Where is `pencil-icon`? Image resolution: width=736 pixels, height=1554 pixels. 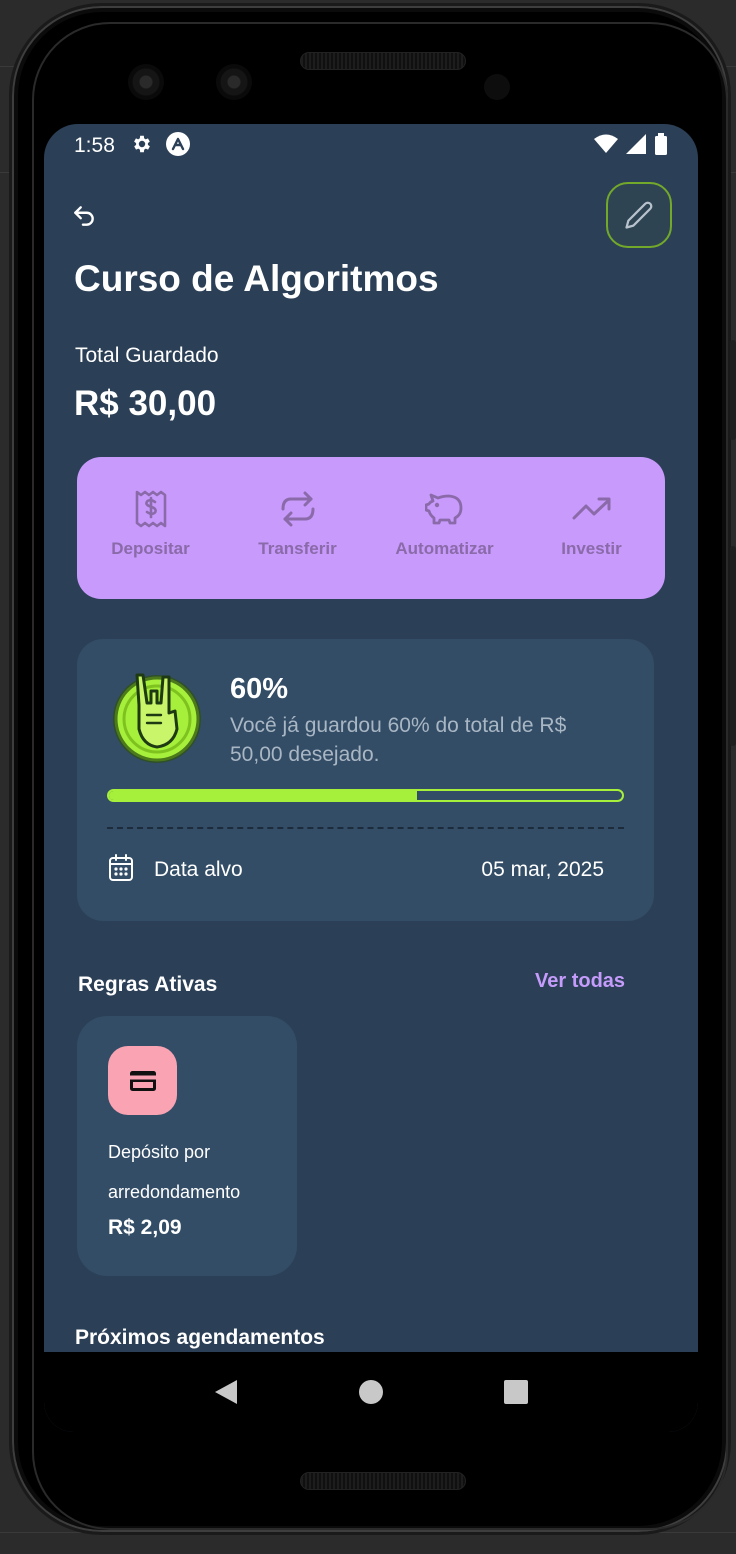 pencil-icon is located at coordinates (639, 215).